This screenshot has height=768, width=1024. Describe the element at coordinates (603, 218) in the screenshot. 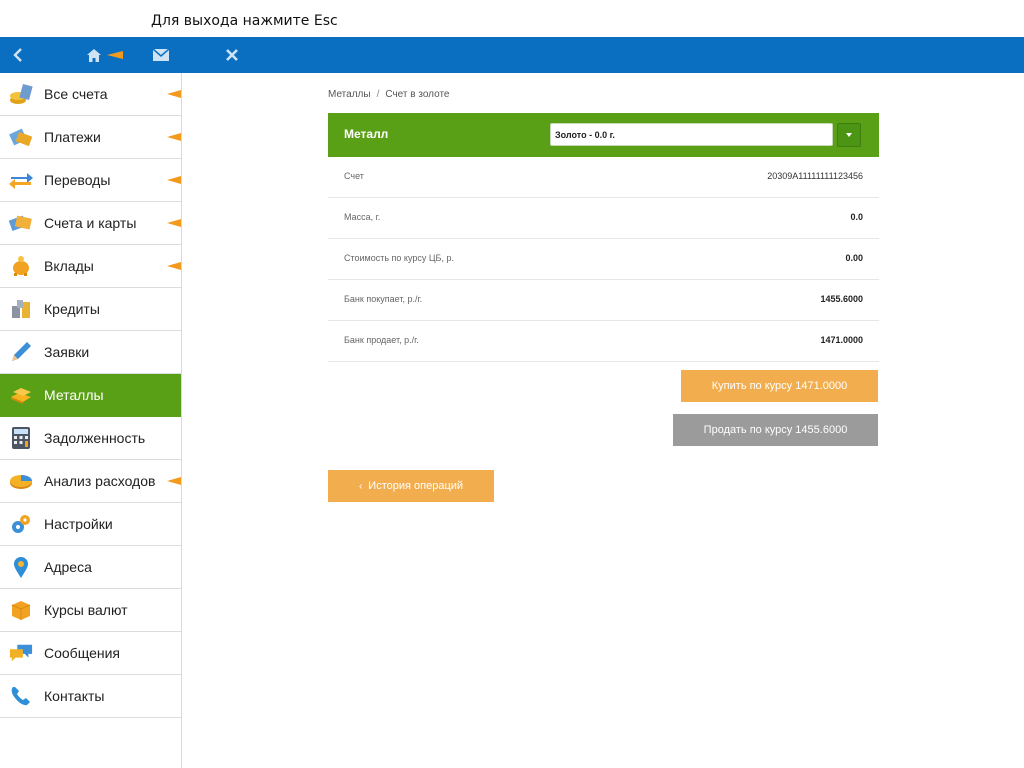

I see `info-row-mass: Масса, г. 0.0` at that location.